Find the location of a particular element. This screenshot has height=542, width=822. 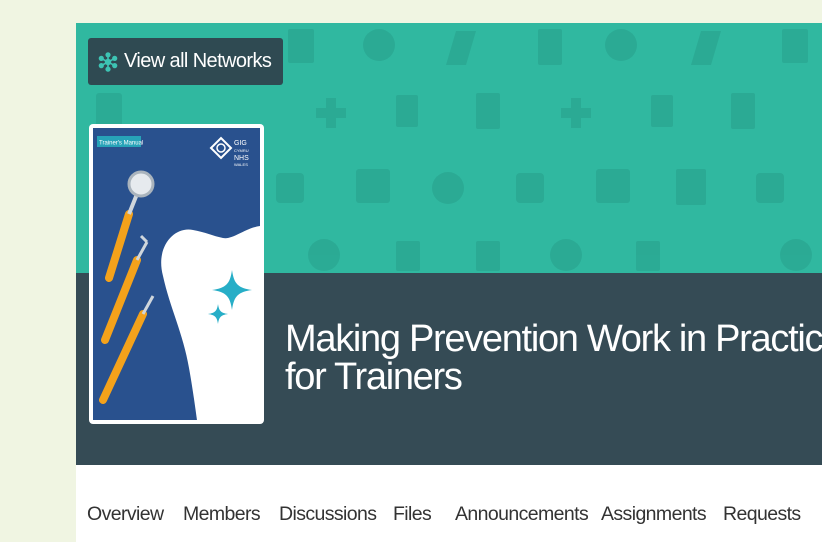

network-icon is located at coordinates (108, 61).